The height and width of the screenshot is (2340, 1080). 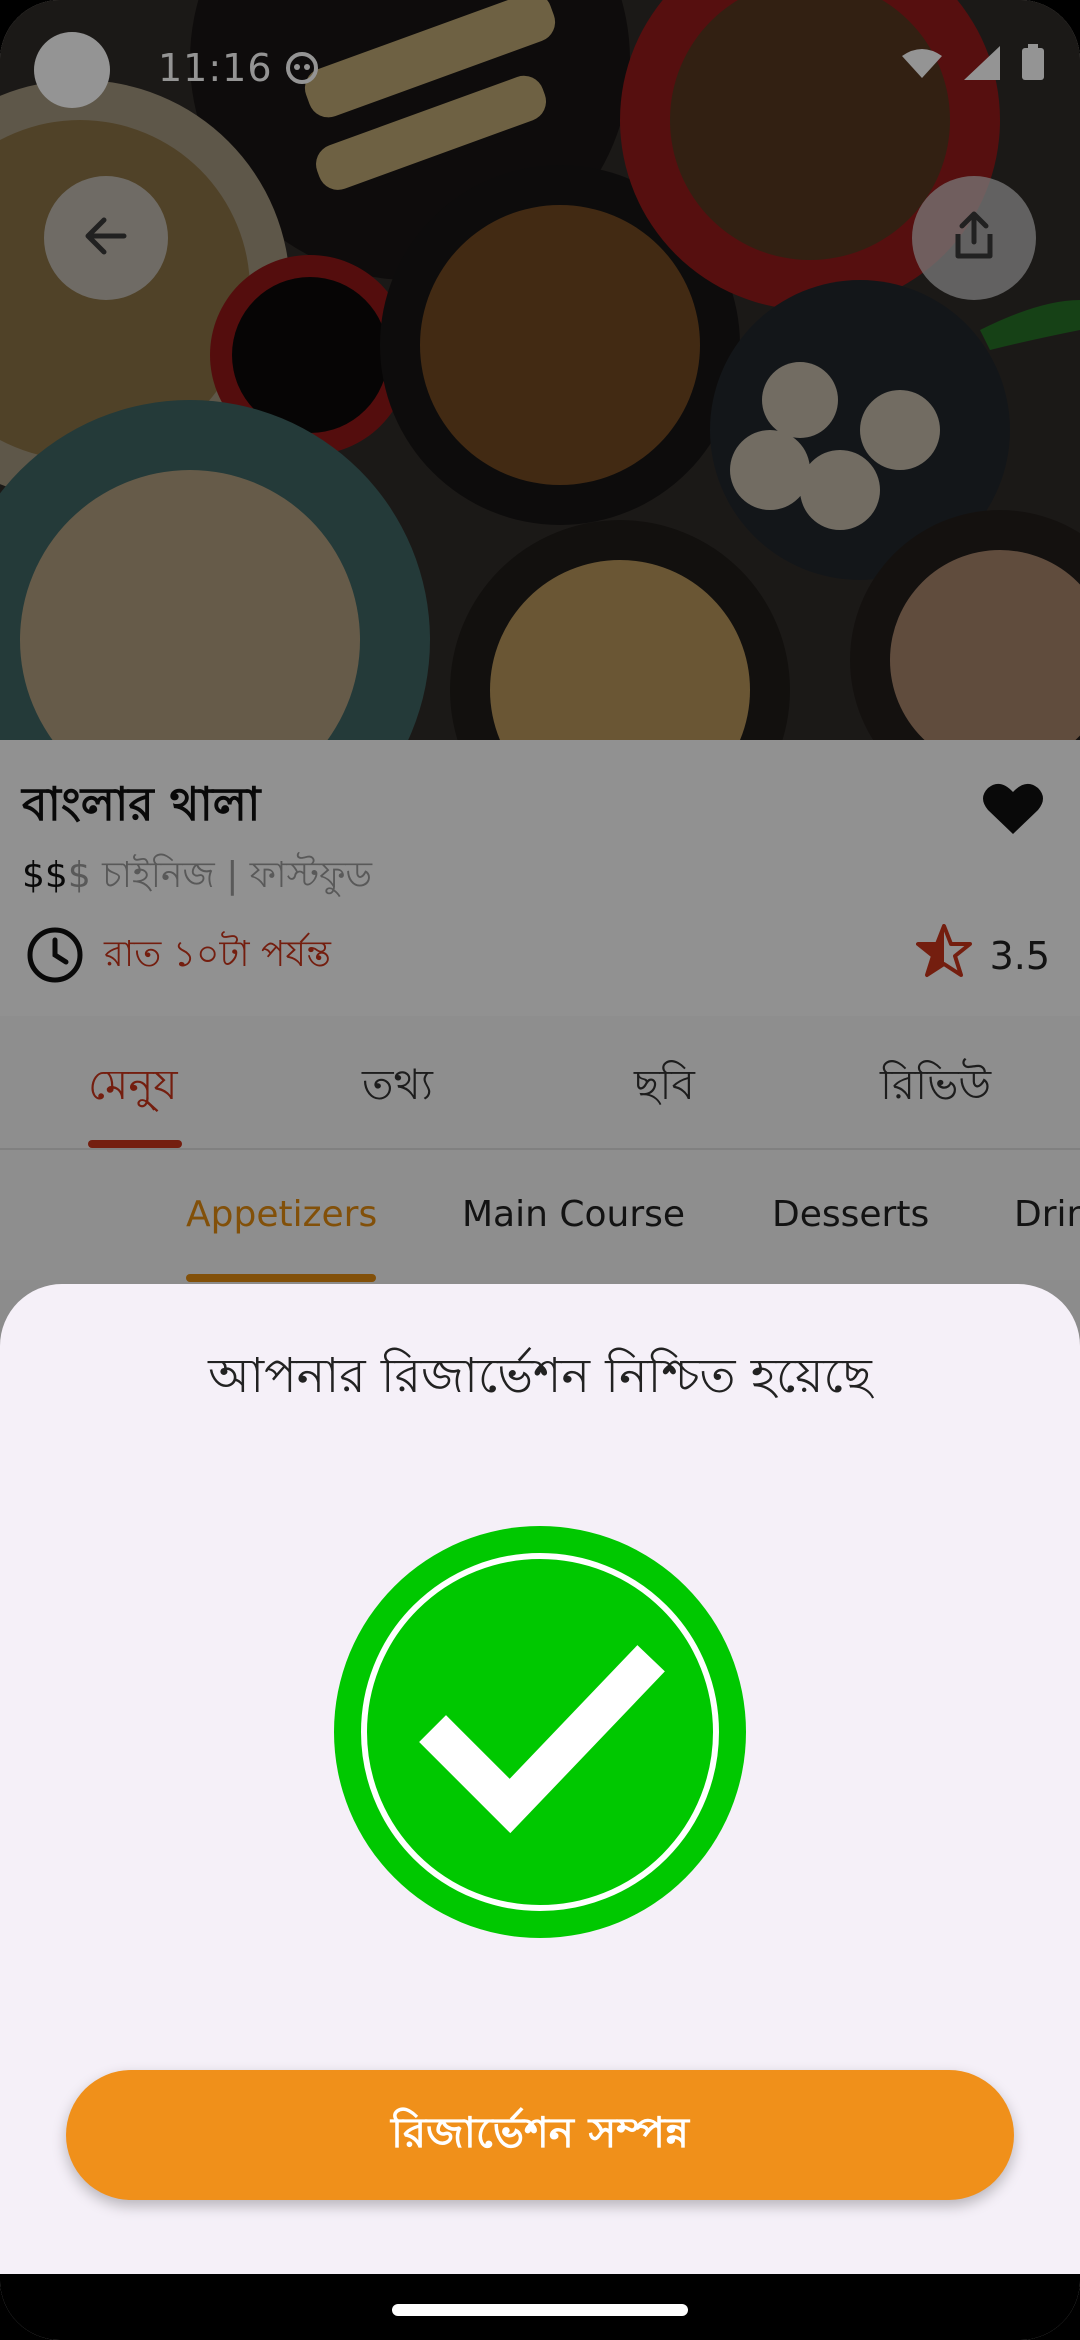 I want to click on check-circle-icon, so click(x=540, y=1732).